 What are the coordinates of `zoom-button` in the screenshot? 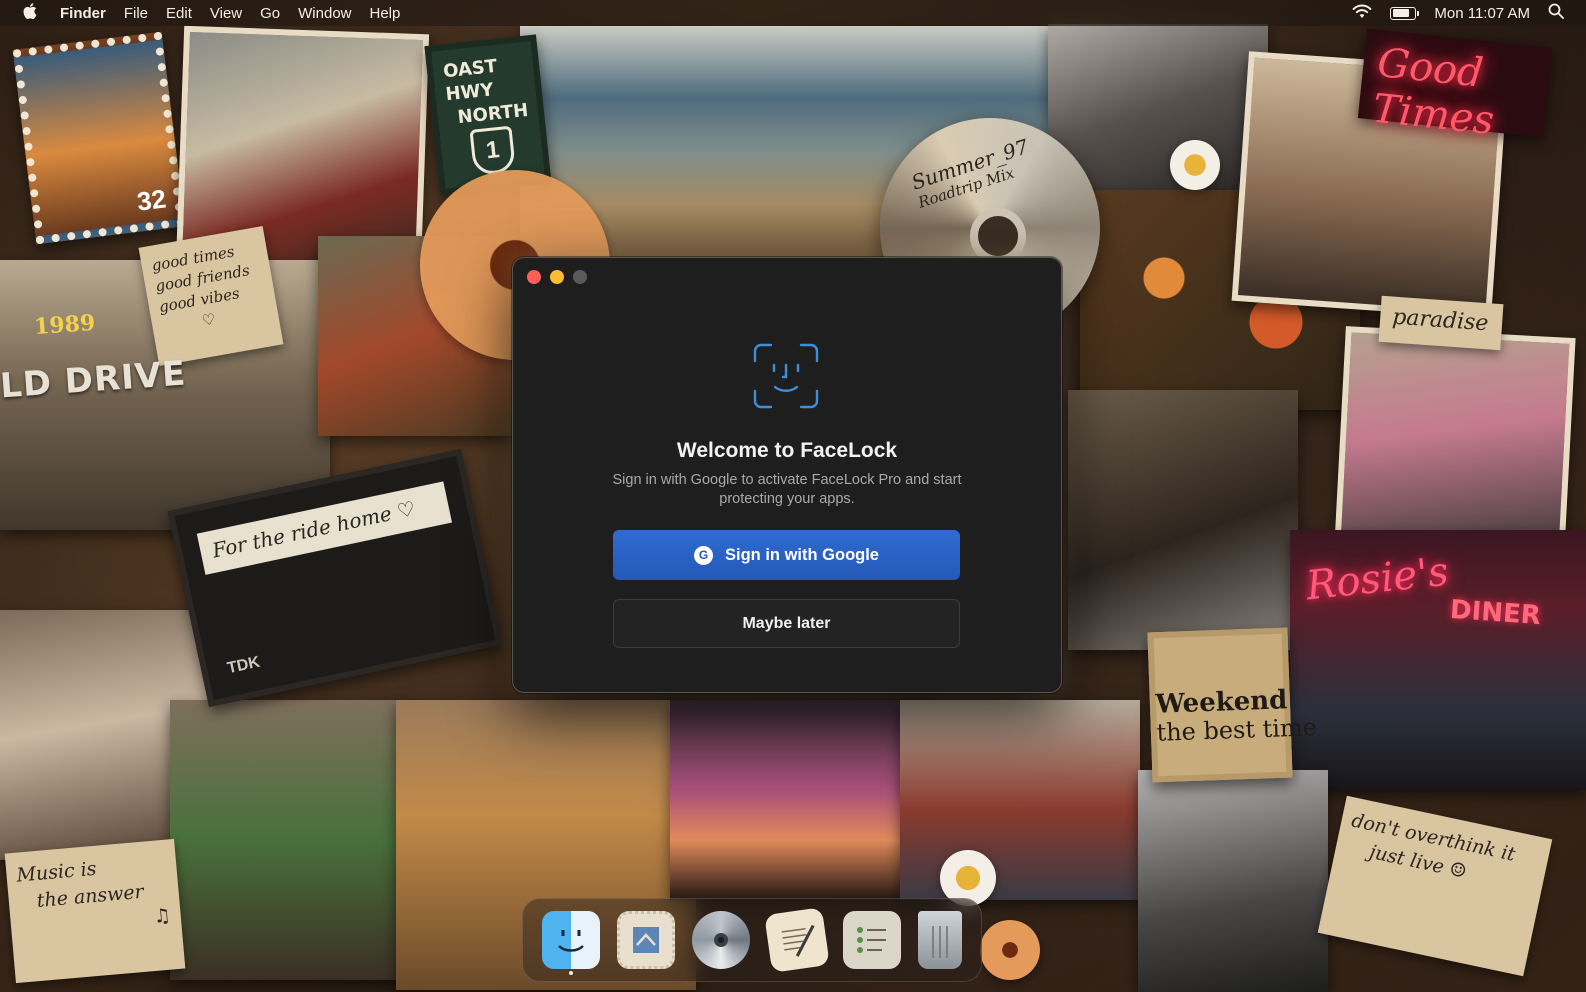 It's located at (580, 277).